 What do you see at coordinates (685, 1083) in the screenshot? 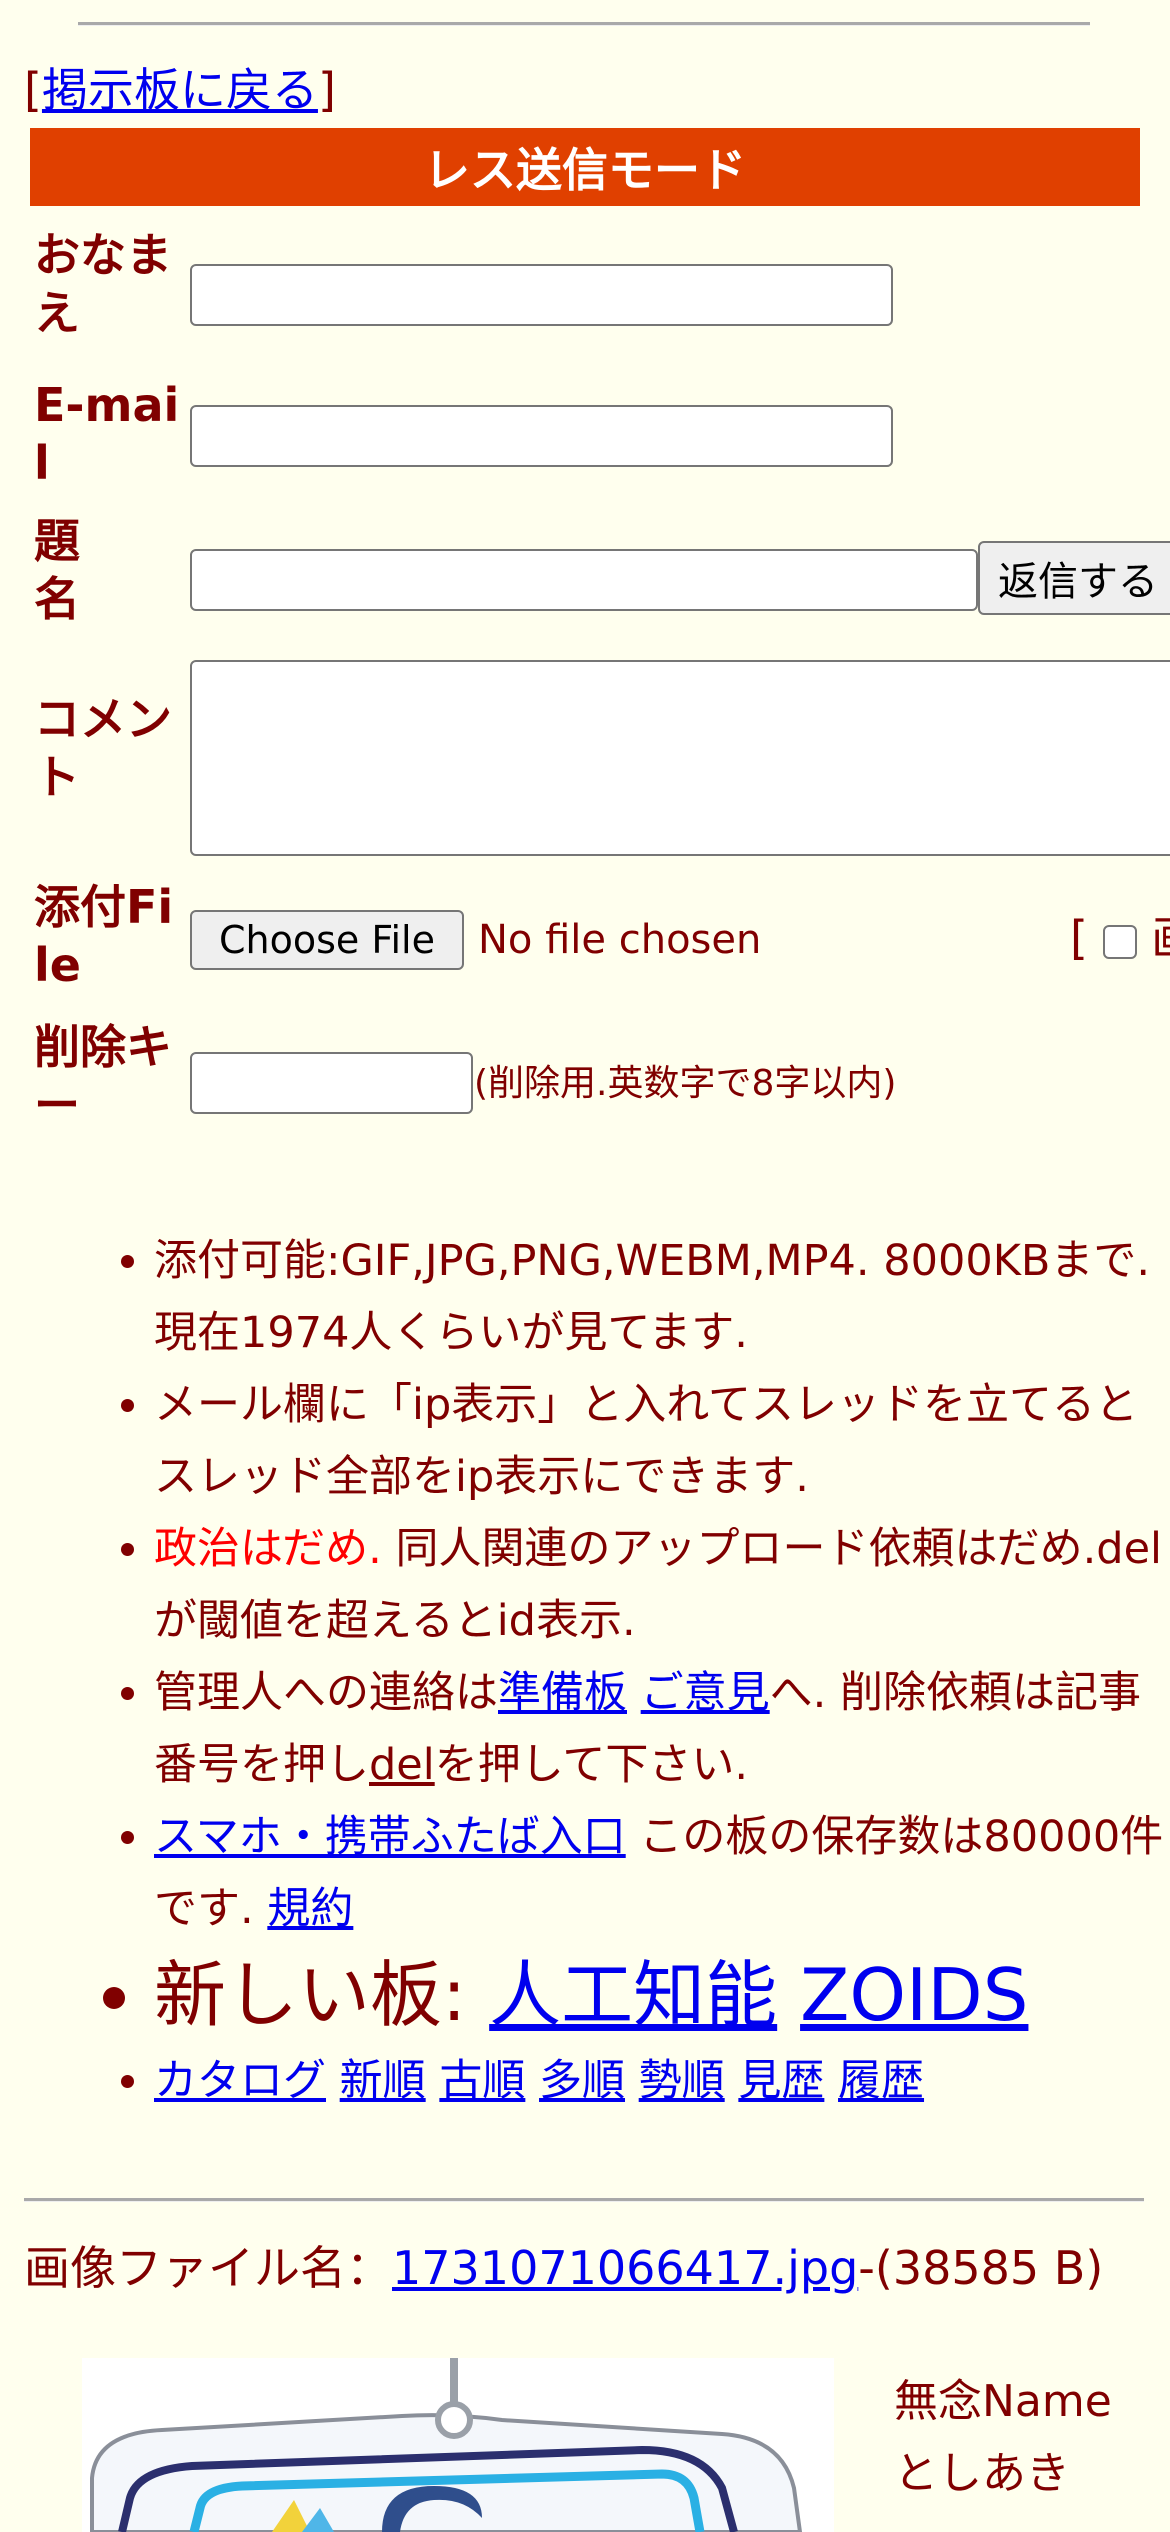
I see `delete-key-hint: (削除用.英数字で8字以内)` at bounding box center [685, 1083].